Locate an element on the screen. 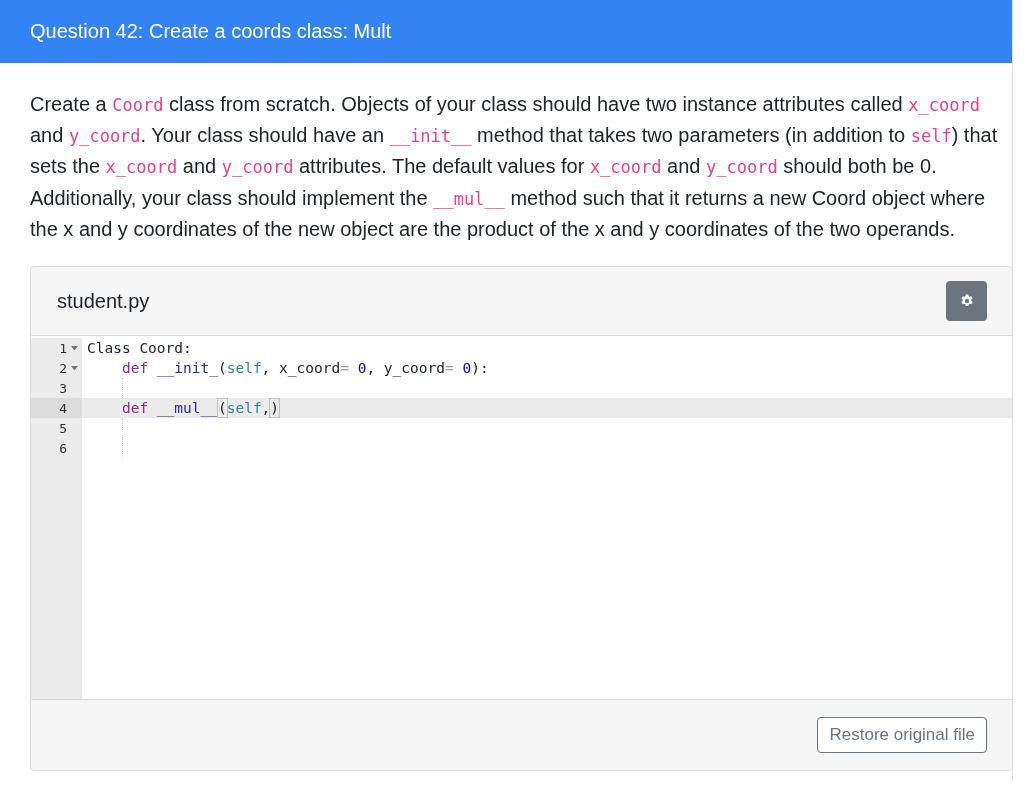 The width and height of the screenshot is (1024, 804). settings-icon is located at coordinates (966, 301).